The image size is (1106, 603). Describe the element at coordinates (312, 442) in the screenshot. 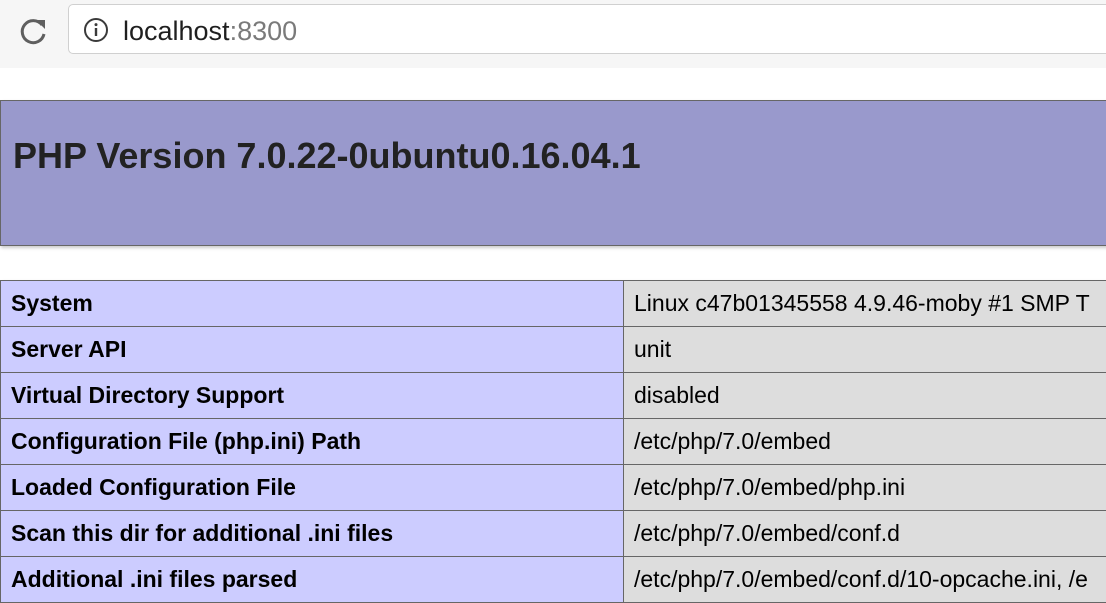

I see `row-label: Configuration File (php.ini) Path` at that location.